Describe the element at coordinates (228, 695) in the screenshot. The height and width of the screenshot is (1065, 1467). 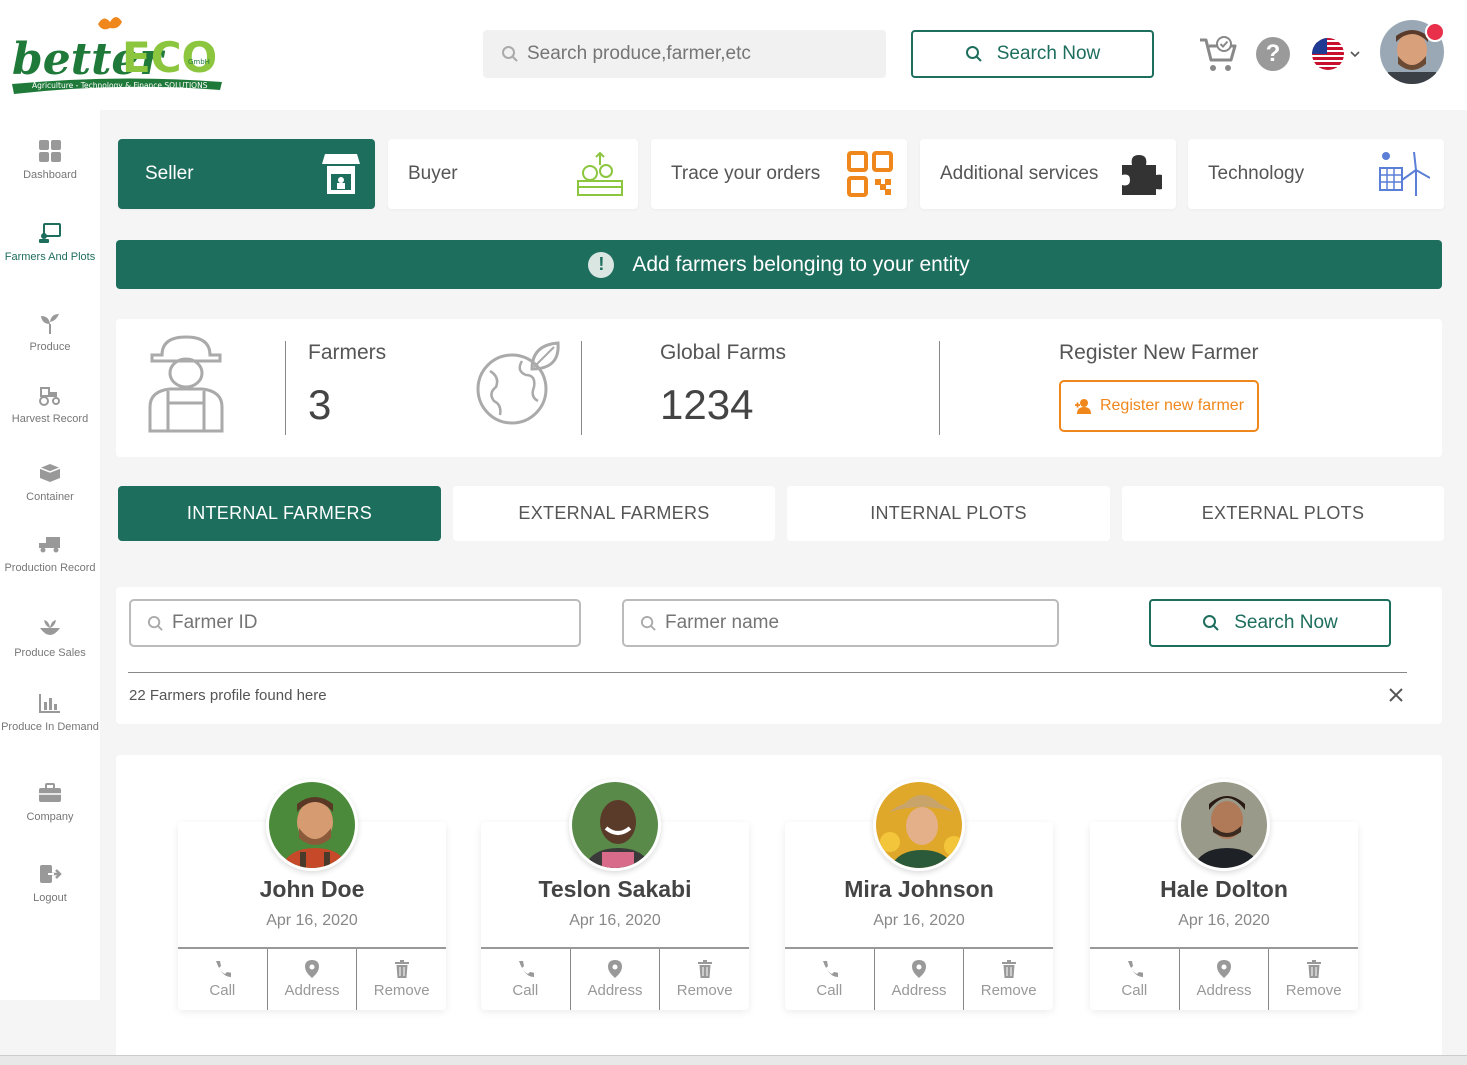
I see `results-count-text: 22 Farmers profile found here` at that location.